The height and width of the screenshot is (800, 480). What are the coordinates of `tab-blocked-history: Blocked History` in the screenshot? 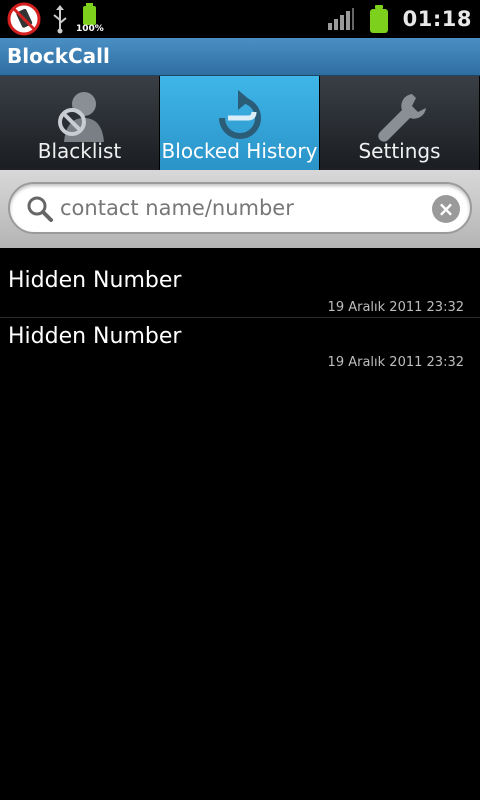 It's located at (240, 123).